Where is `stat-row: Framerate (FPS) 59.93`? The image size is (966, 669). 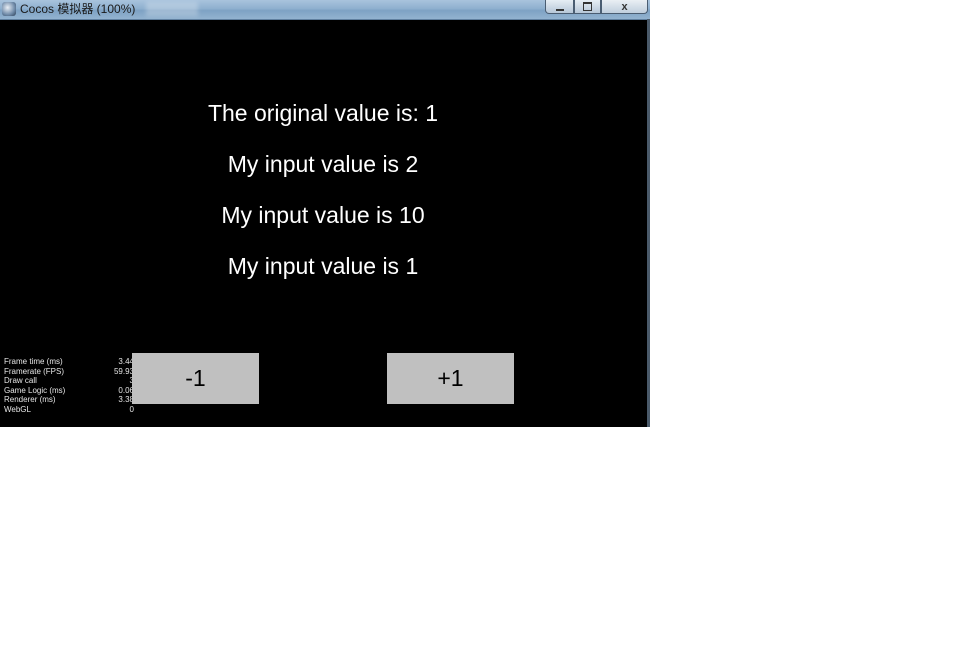 stat-row: Framerate (FPS) 59.93 is located at coordinates (69, 372).